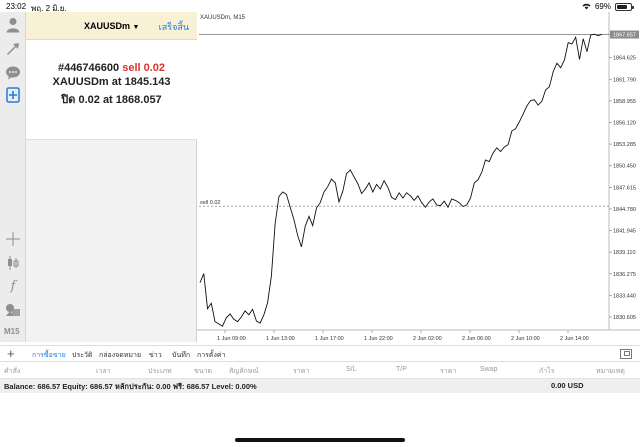 Image resolution: width=640 pixels, height=447 pixels. Describe the element at coordinates (13, 286) in the screenshot. I see `indicators-icon: f` at that location.